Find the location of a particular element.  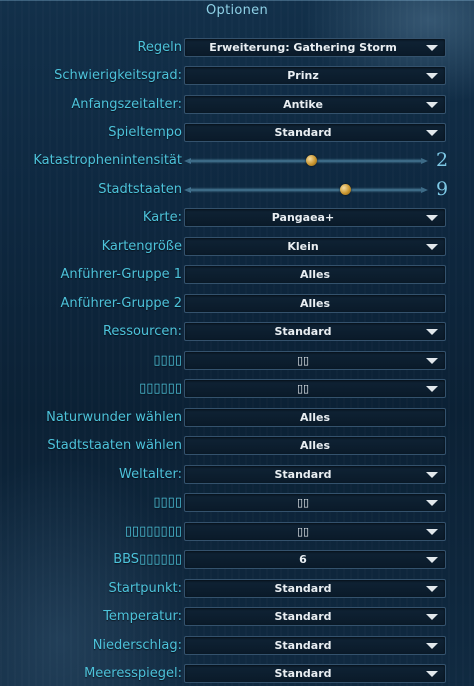

temperatur-dropdown: Standard is located at coordinates (315, 616).